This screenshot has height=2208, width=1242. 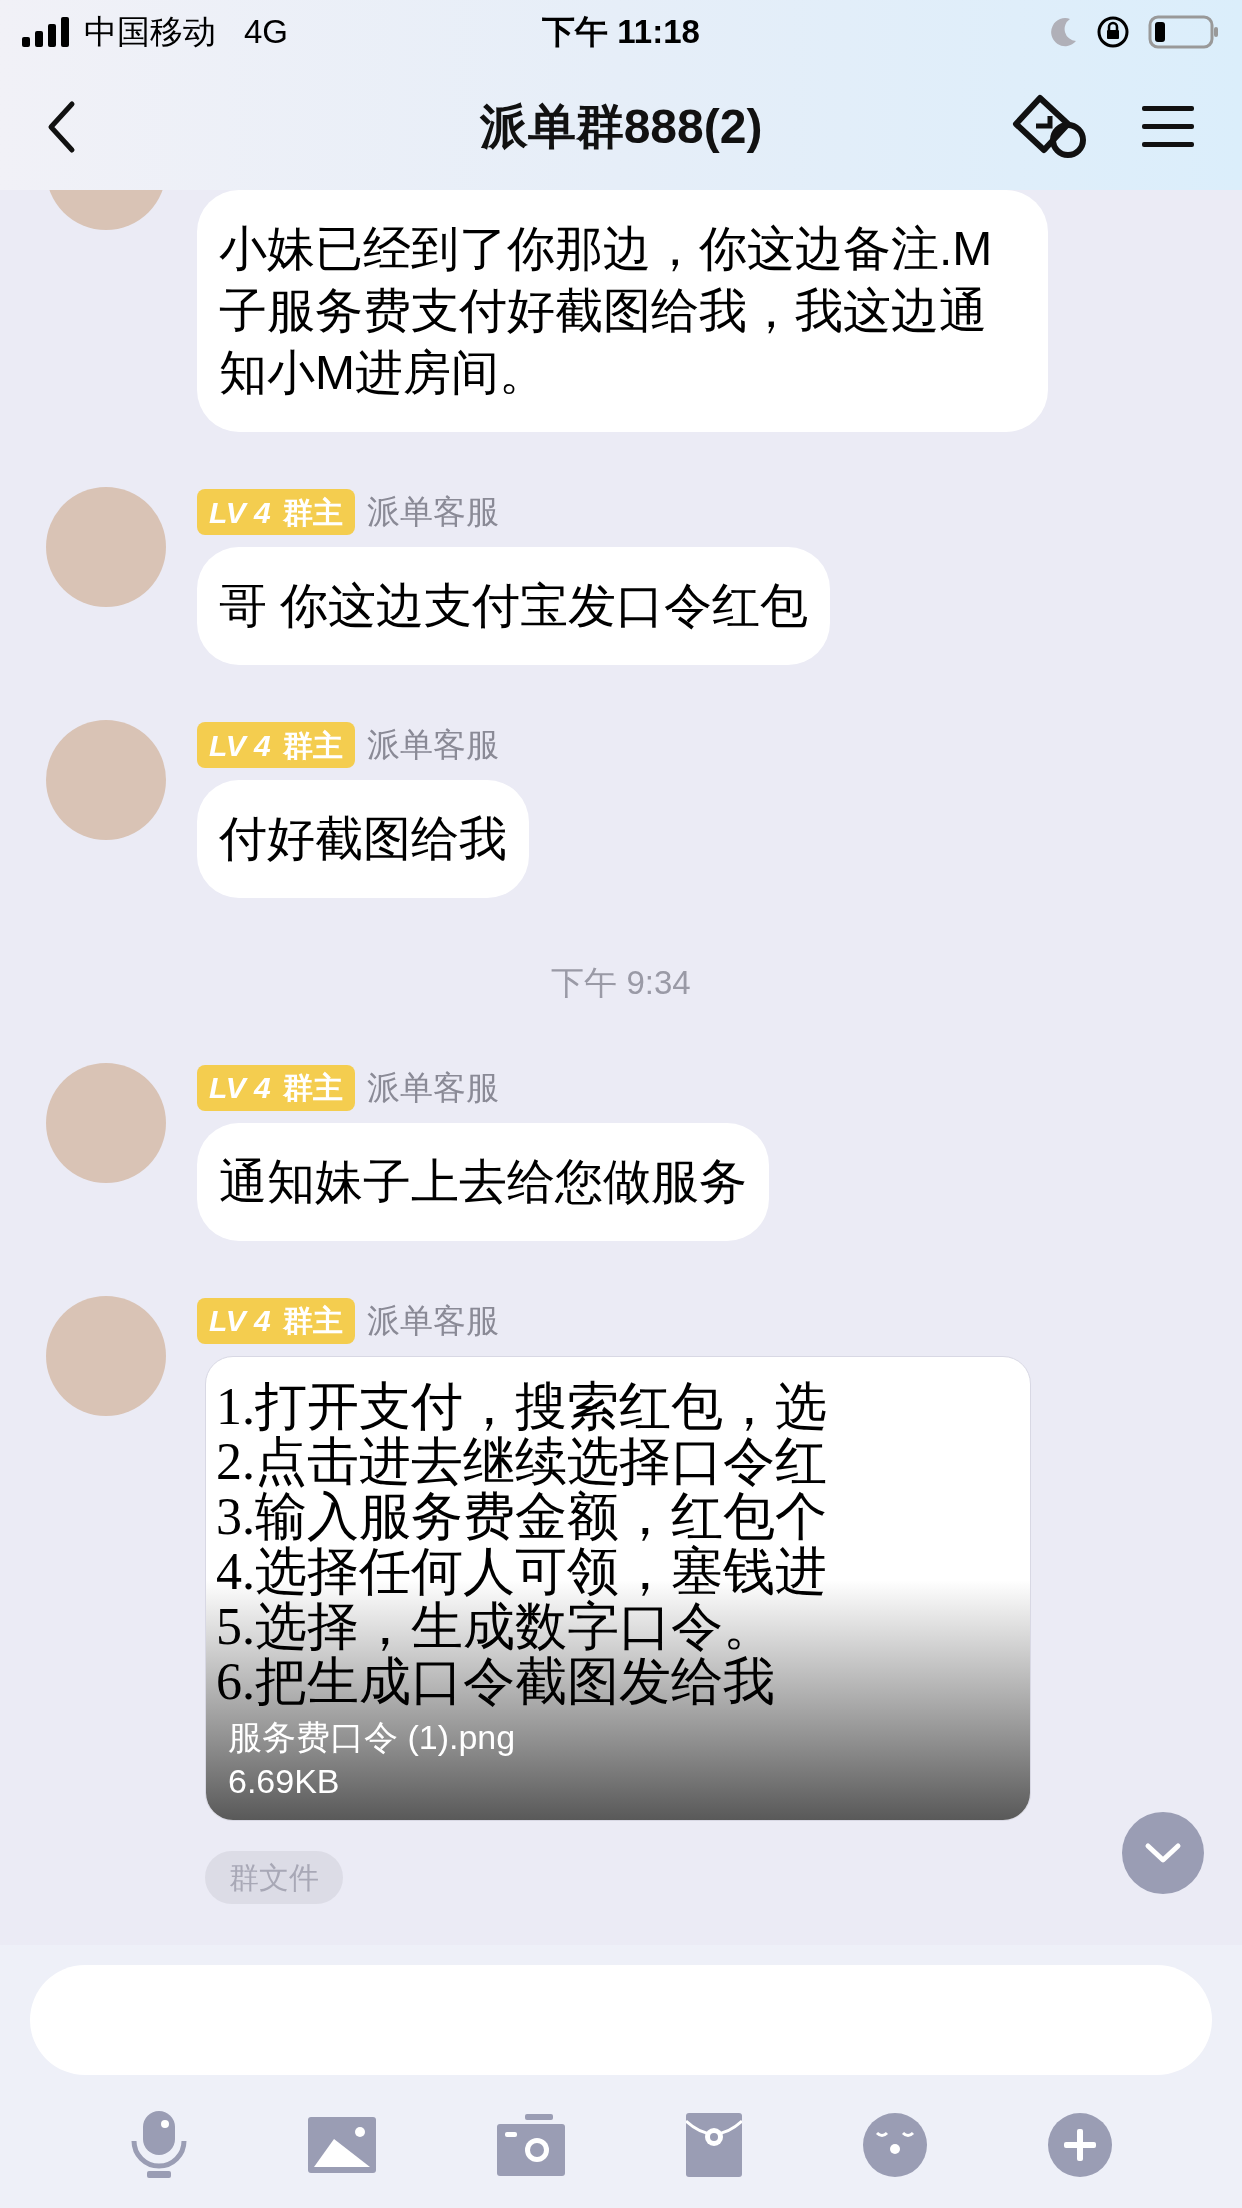 I want to click on image-text-line: 5.选择，生成数字口令。, so click(x=496, y=1626).